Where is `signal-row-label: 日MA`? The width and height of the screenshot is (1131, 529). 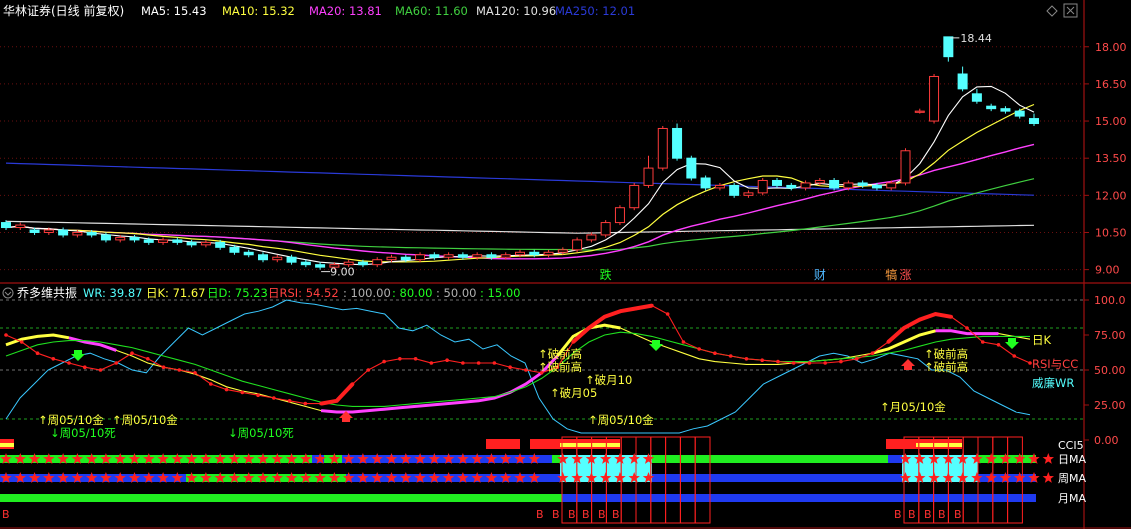 signal-row-label: 日MA is located at coordinates (1072, 459).